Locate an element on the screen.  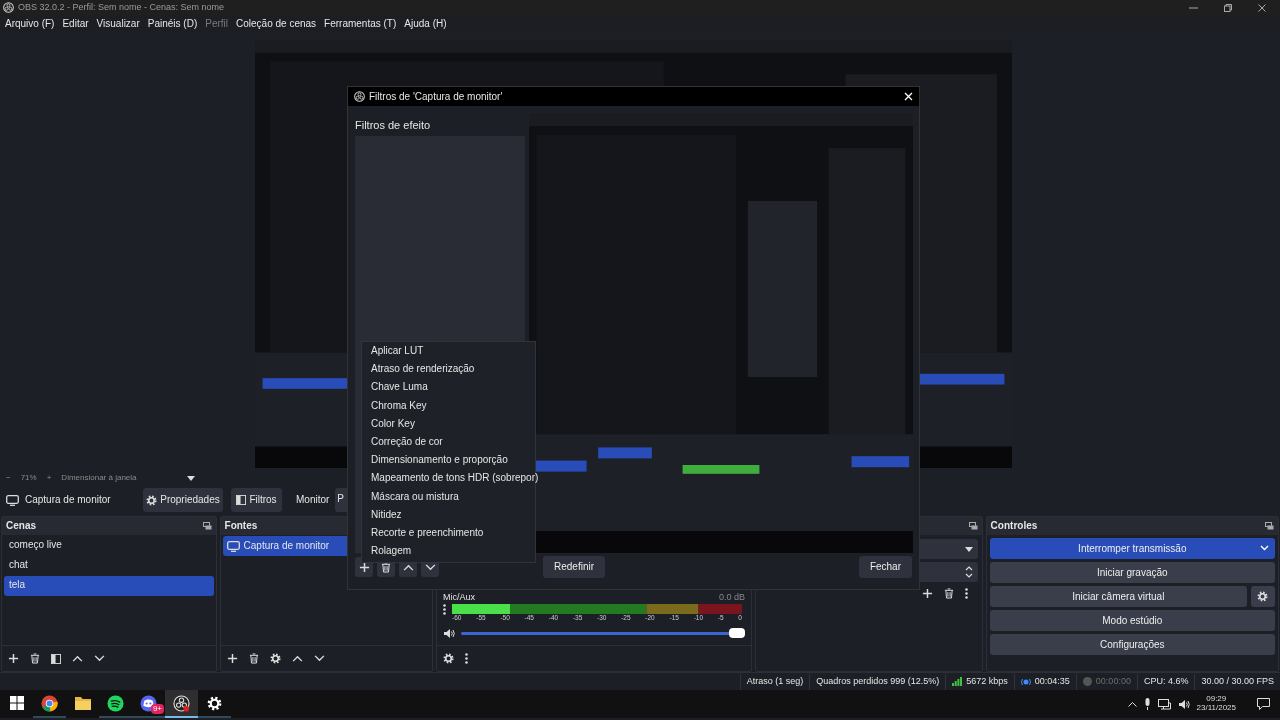
show-hidden-icons-icon is located at coordinates (1132, 704).